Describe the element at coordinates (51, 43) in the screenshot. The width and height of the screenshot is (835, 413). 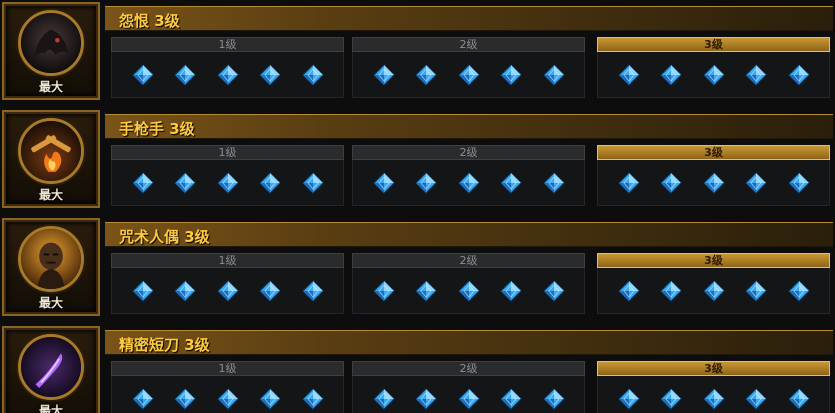
I see `shadow-beast-icon` at that location.